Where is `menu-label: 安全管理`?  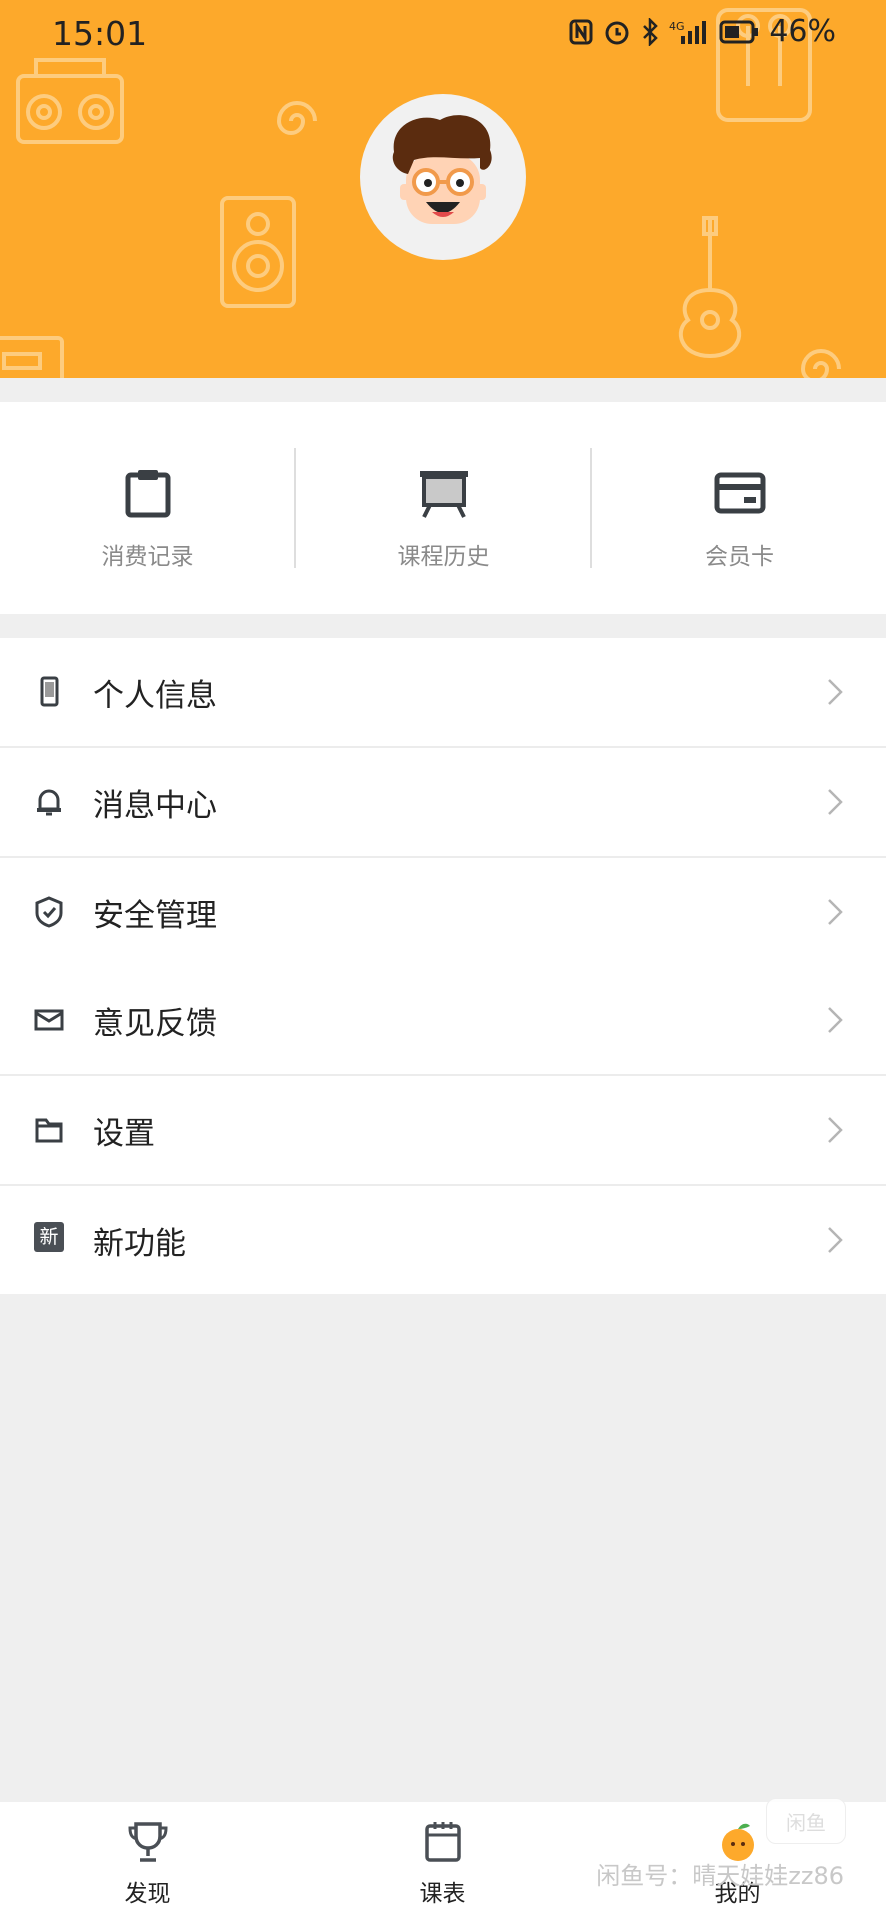 menu-label: 安全管理 is located at coordinates (155, 915).